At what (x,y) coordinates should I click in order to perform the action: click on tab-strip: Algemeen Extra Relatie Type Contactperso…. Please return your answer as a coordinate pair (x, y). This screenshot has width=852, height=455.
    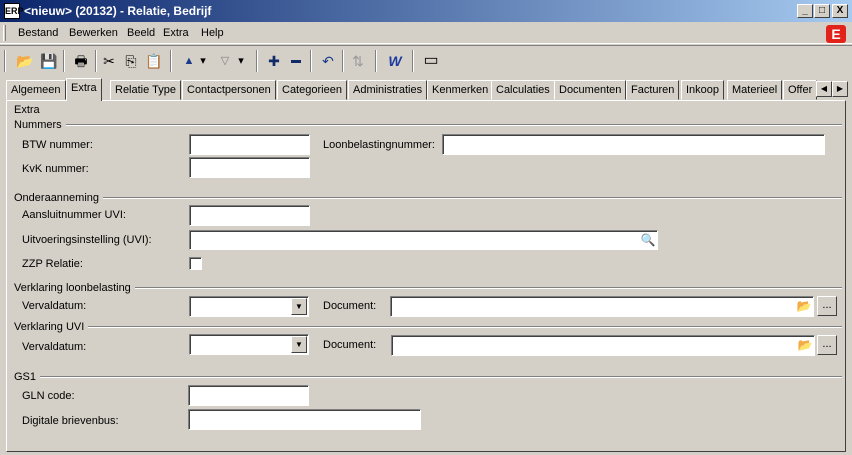
    Looking at the image, I should click on (426, 89).